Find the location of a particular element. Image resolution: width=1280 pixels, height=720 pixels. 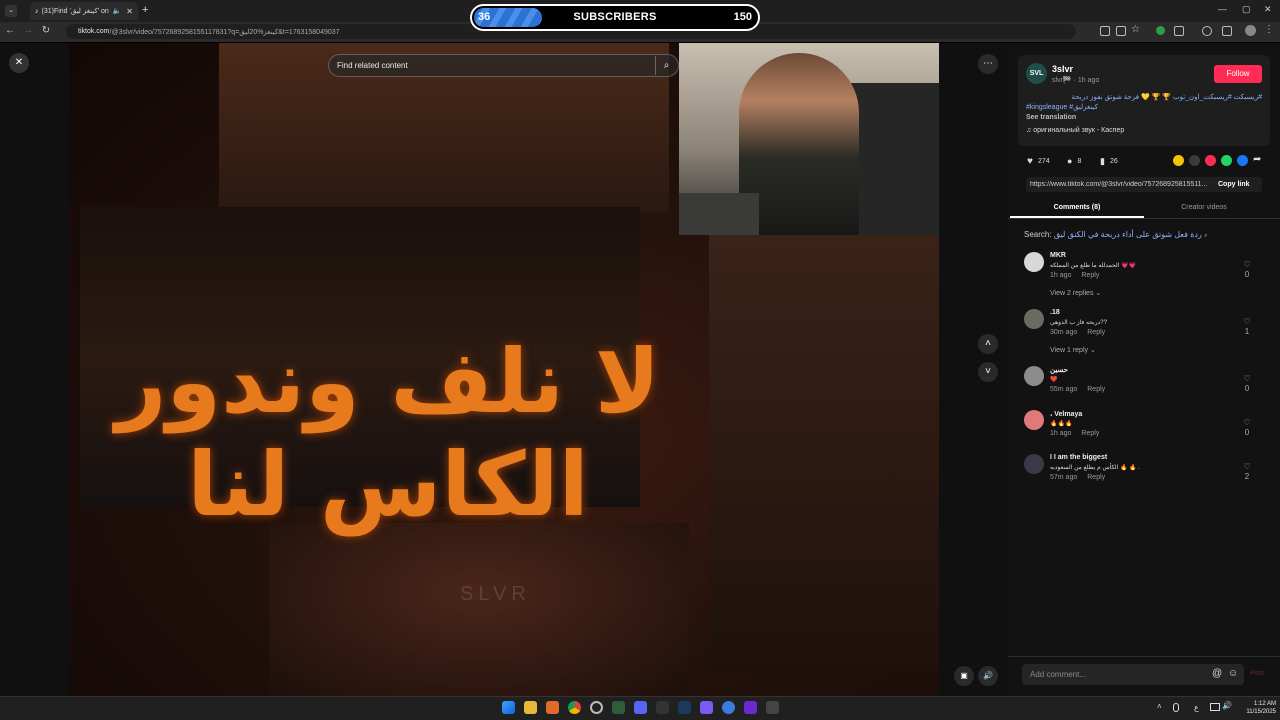

tab-creator-videos: Creator videos is located at coordinates (1204, 207).